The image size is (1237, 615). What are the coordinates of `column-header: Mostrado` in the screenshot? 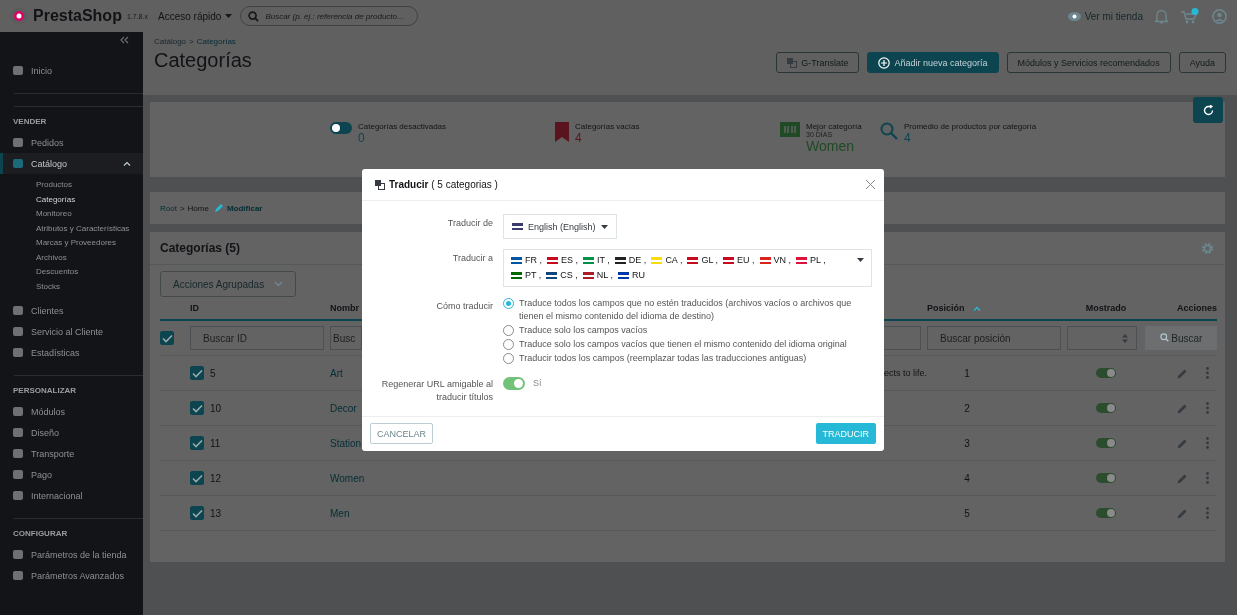 It's located at (1106, 308).